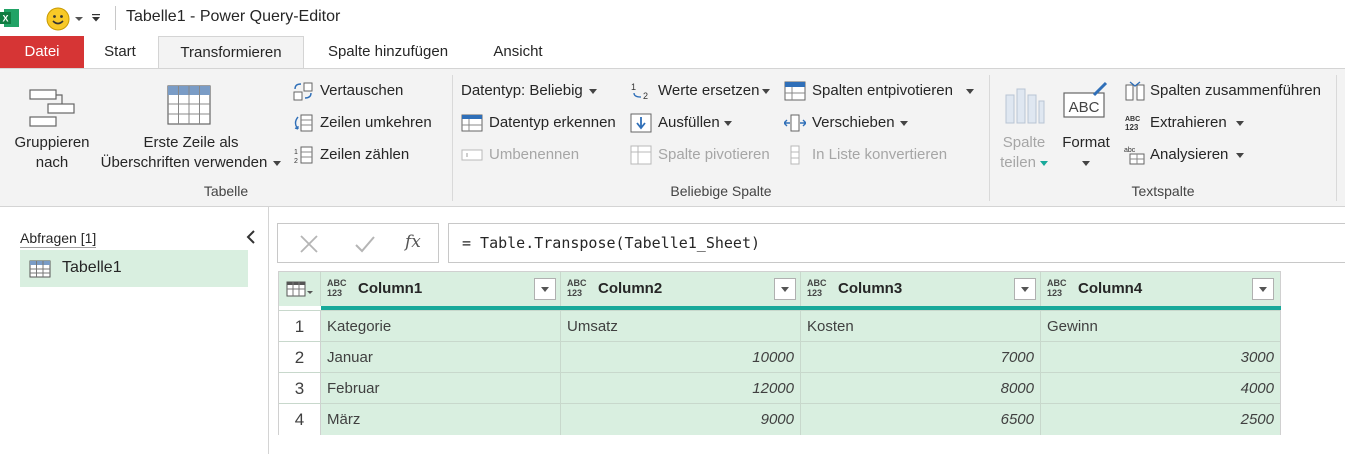  What do you see at coordinates (96, 18) in the screenshot?
I see `customize-quick-access-icon` at bounding box center [96, 18].